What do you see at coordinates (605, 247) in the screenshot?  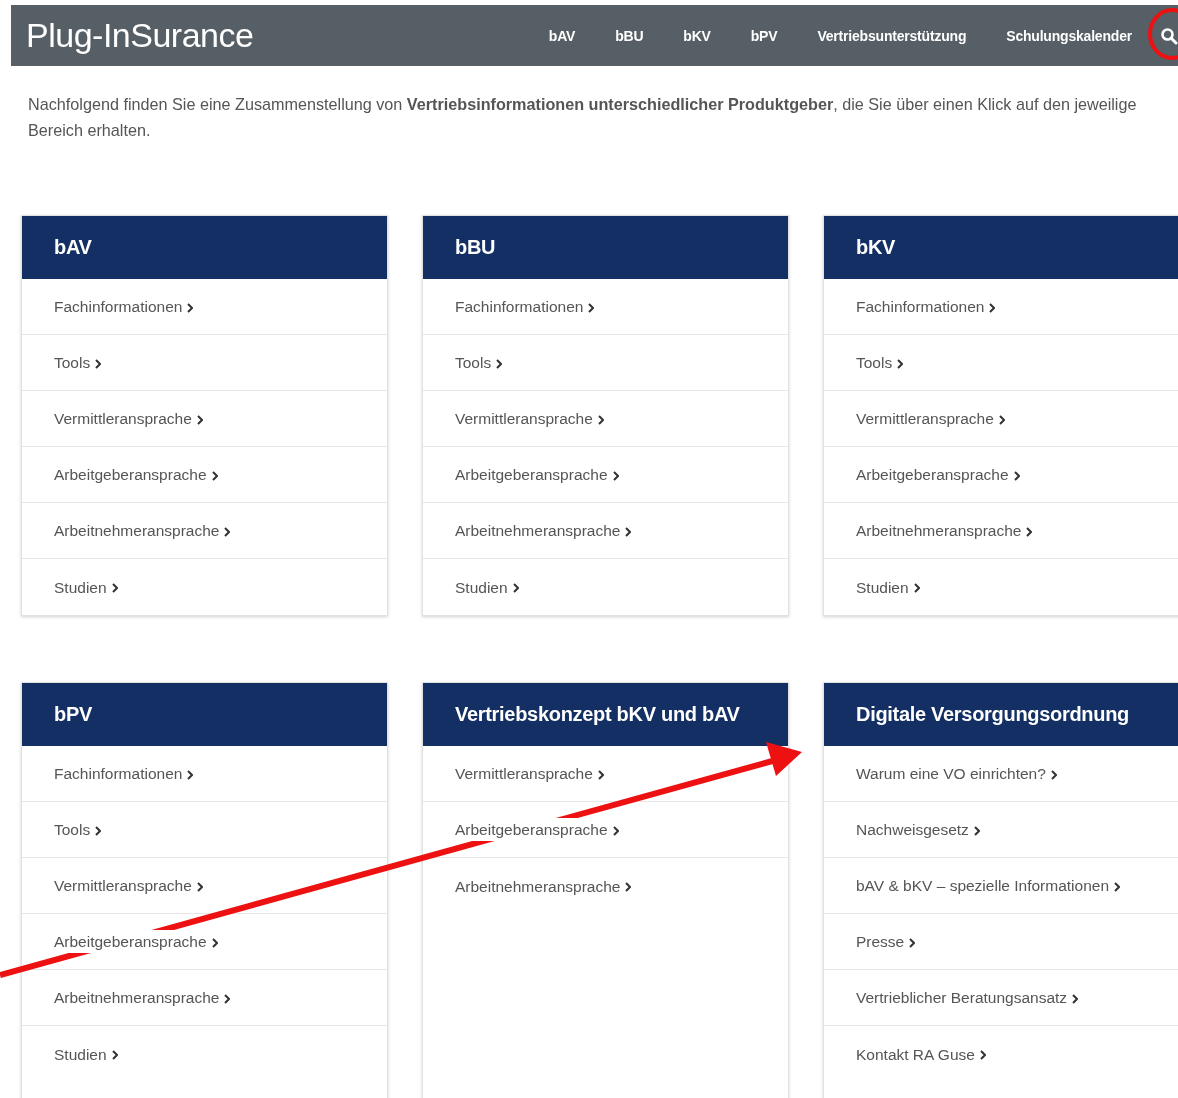 I see `card-title: bBU` at bounding box center [605, 247].